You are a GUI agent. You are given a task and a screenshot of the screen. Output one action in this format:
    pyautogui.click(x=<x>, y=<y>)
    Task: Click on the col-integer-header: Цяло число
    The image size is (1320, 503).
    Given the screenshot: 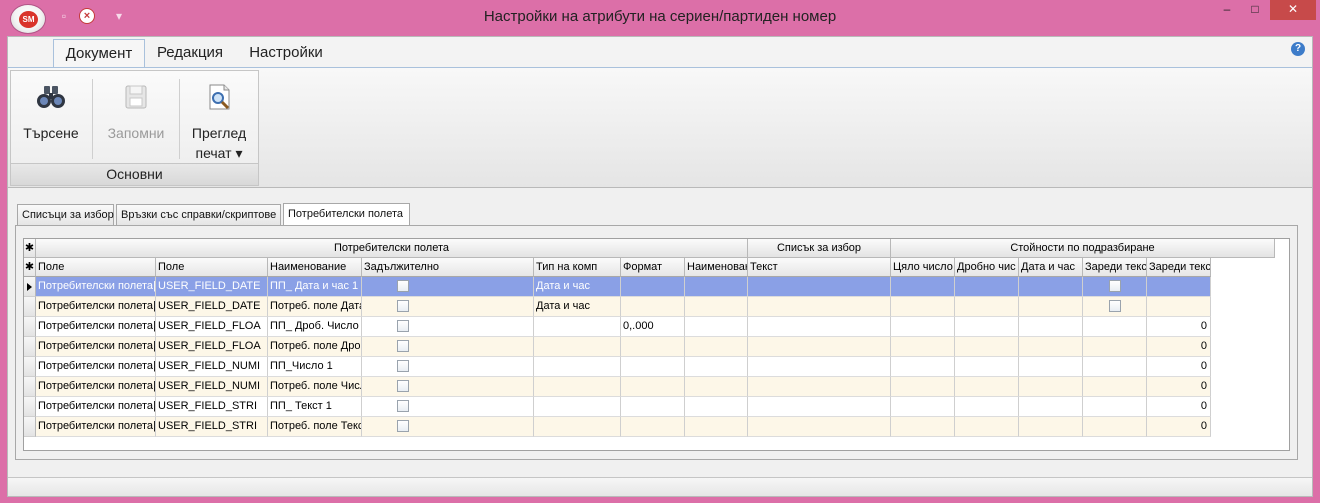 What is the action you would take?
    pyautogui.click(x=923, y=267)
    